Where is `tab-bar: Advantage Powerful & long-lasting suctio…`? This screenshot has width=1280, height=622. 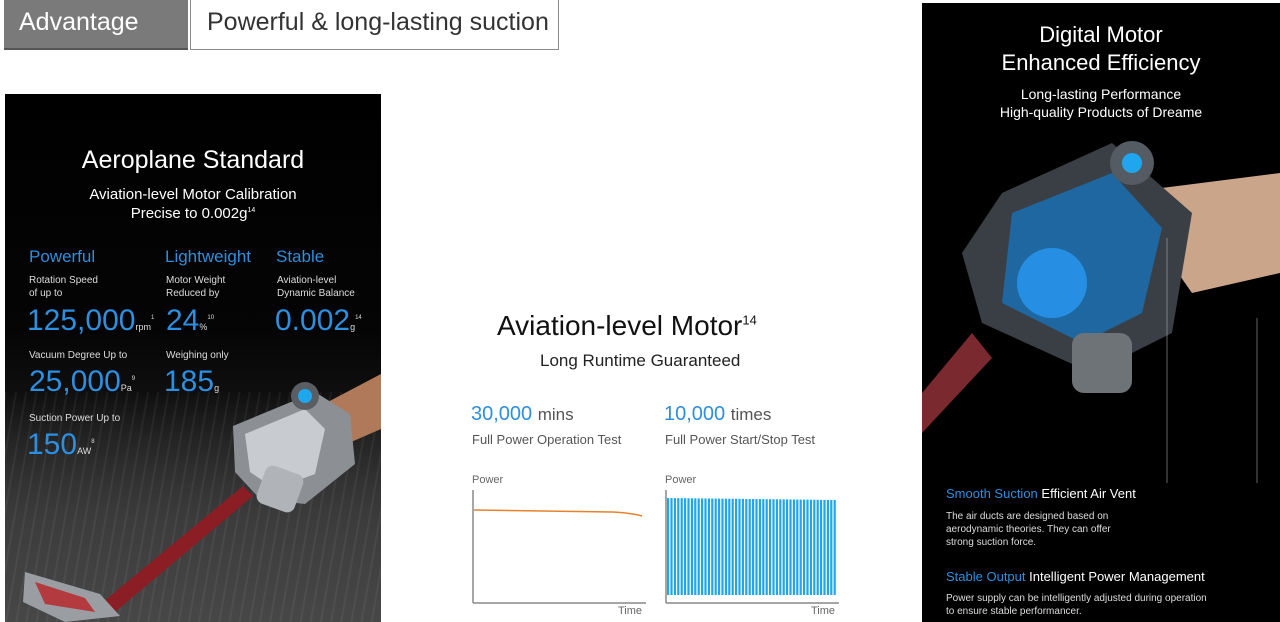 tab-bar: Advantage Powerful & long-lasting suctio… is located at coordinates (281, 25).